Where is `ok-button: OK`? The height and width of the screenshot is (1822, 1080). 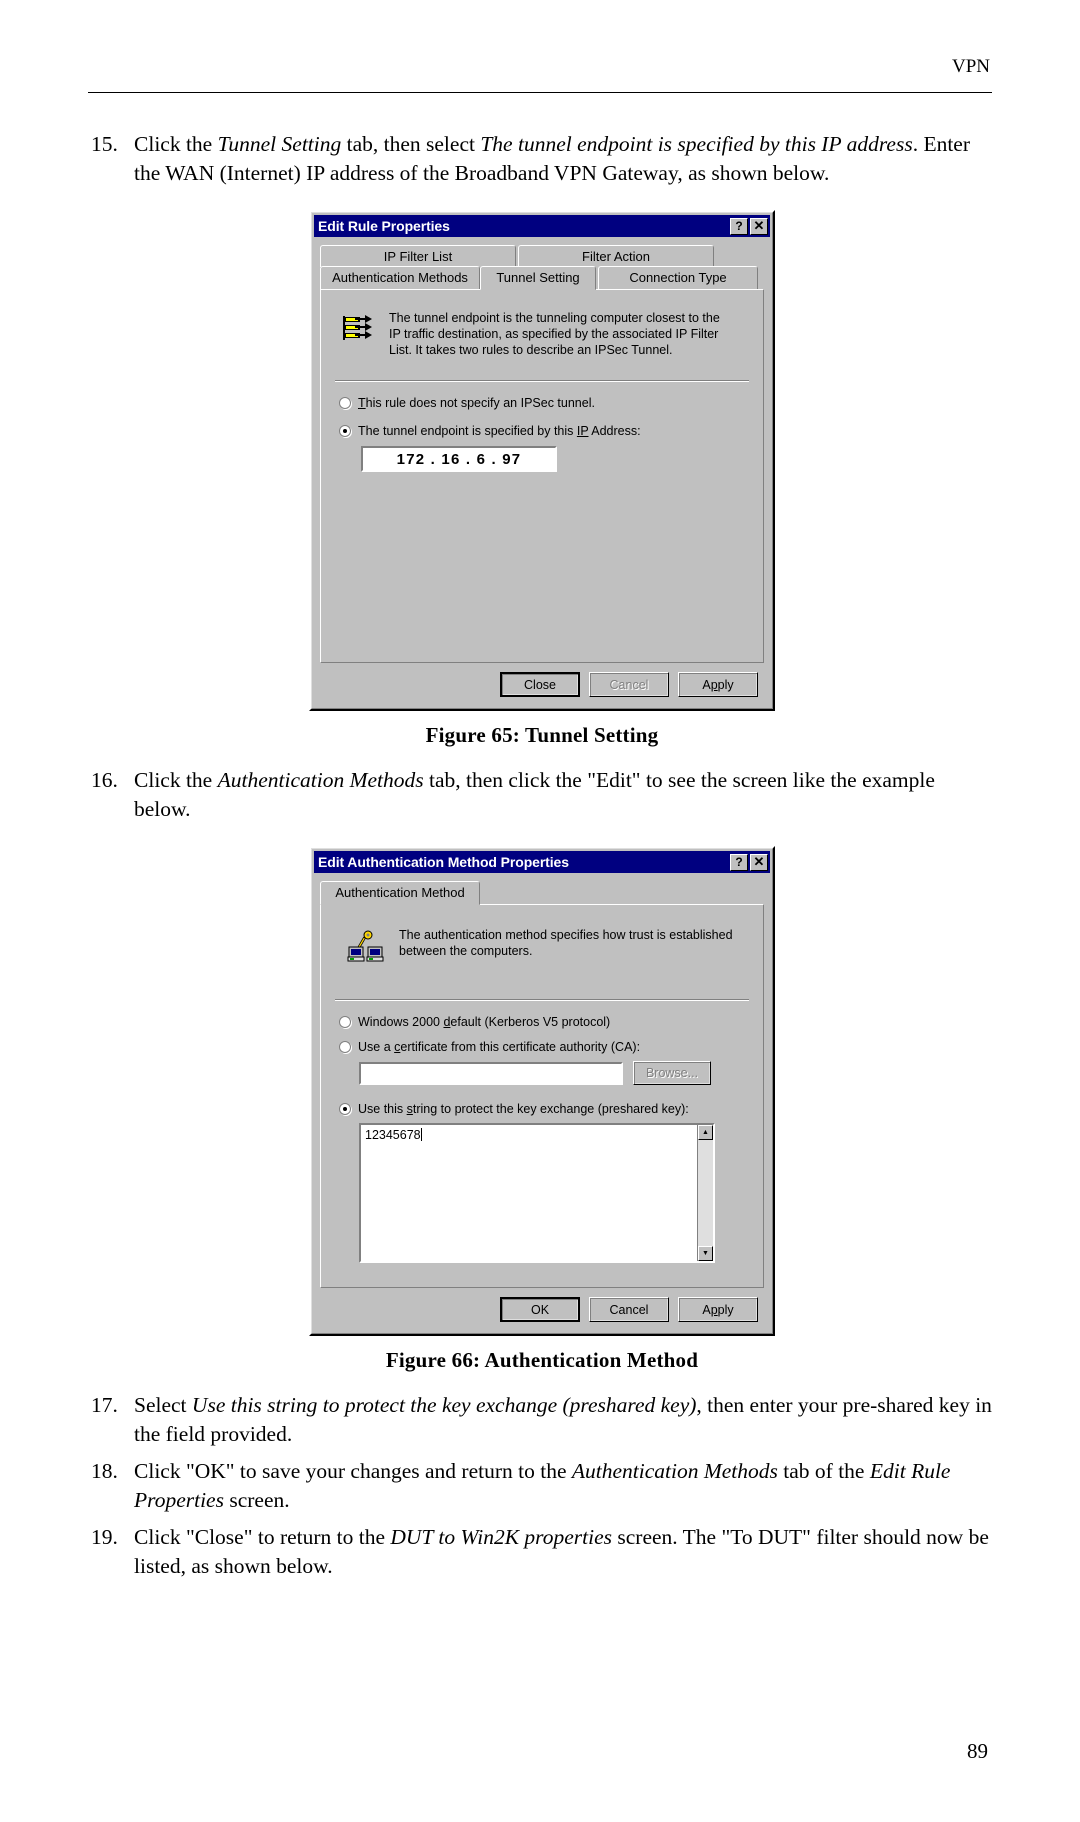 ok-button: OK is located at coordinates (540, 1309).